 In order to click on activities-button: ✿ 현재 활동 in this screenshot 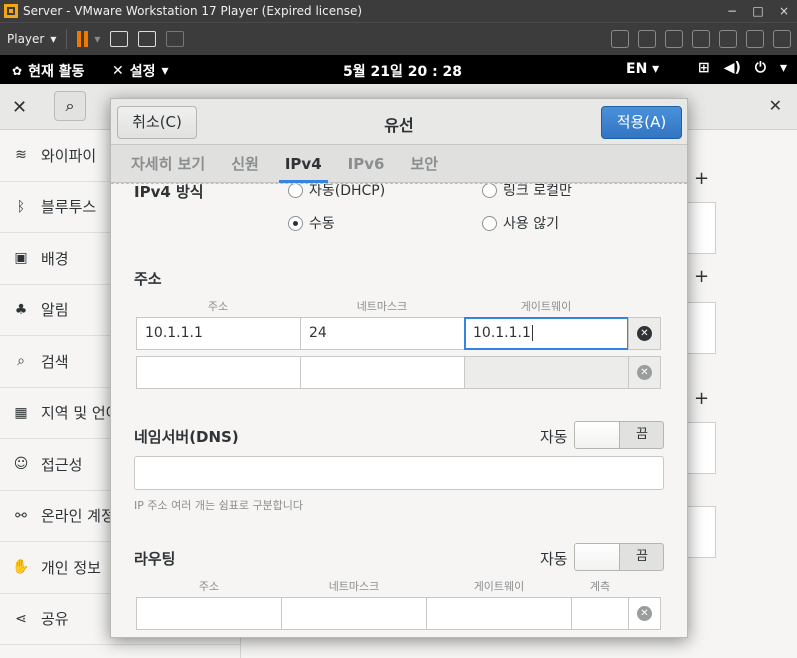, I will do `click(48, 71)`.